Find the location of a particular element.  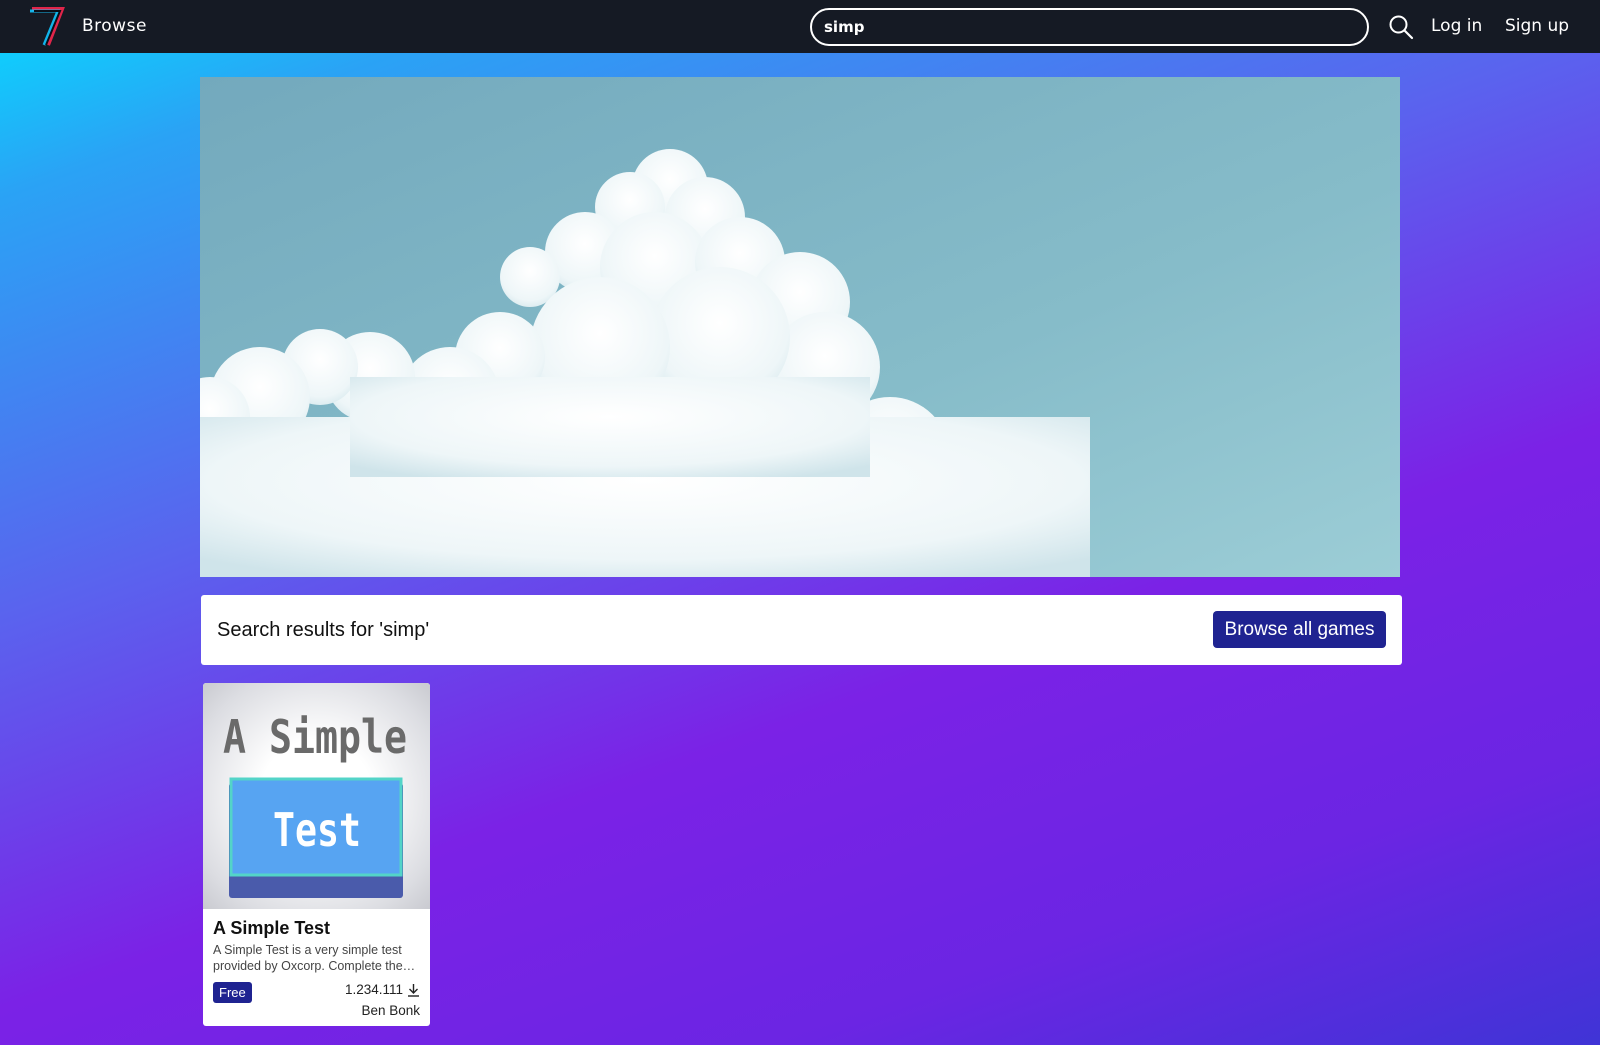

navbar: Browse Log in Sign up is located at coordinates (800, 26).